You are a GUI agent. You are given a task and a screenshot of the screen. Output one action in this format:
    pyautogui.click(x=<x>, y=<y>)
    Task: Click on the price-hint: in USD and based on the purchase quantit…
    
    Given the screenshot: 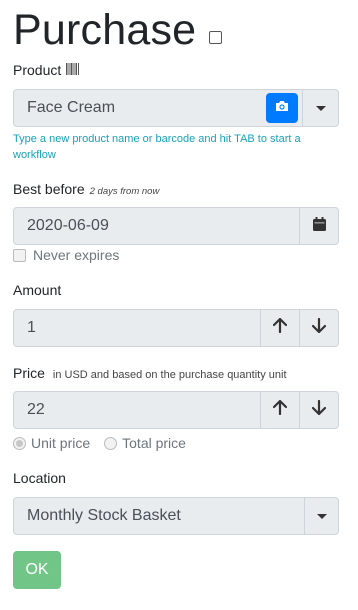 What is the action you would take?
    pyautogui.click(x=169, y=375)
    